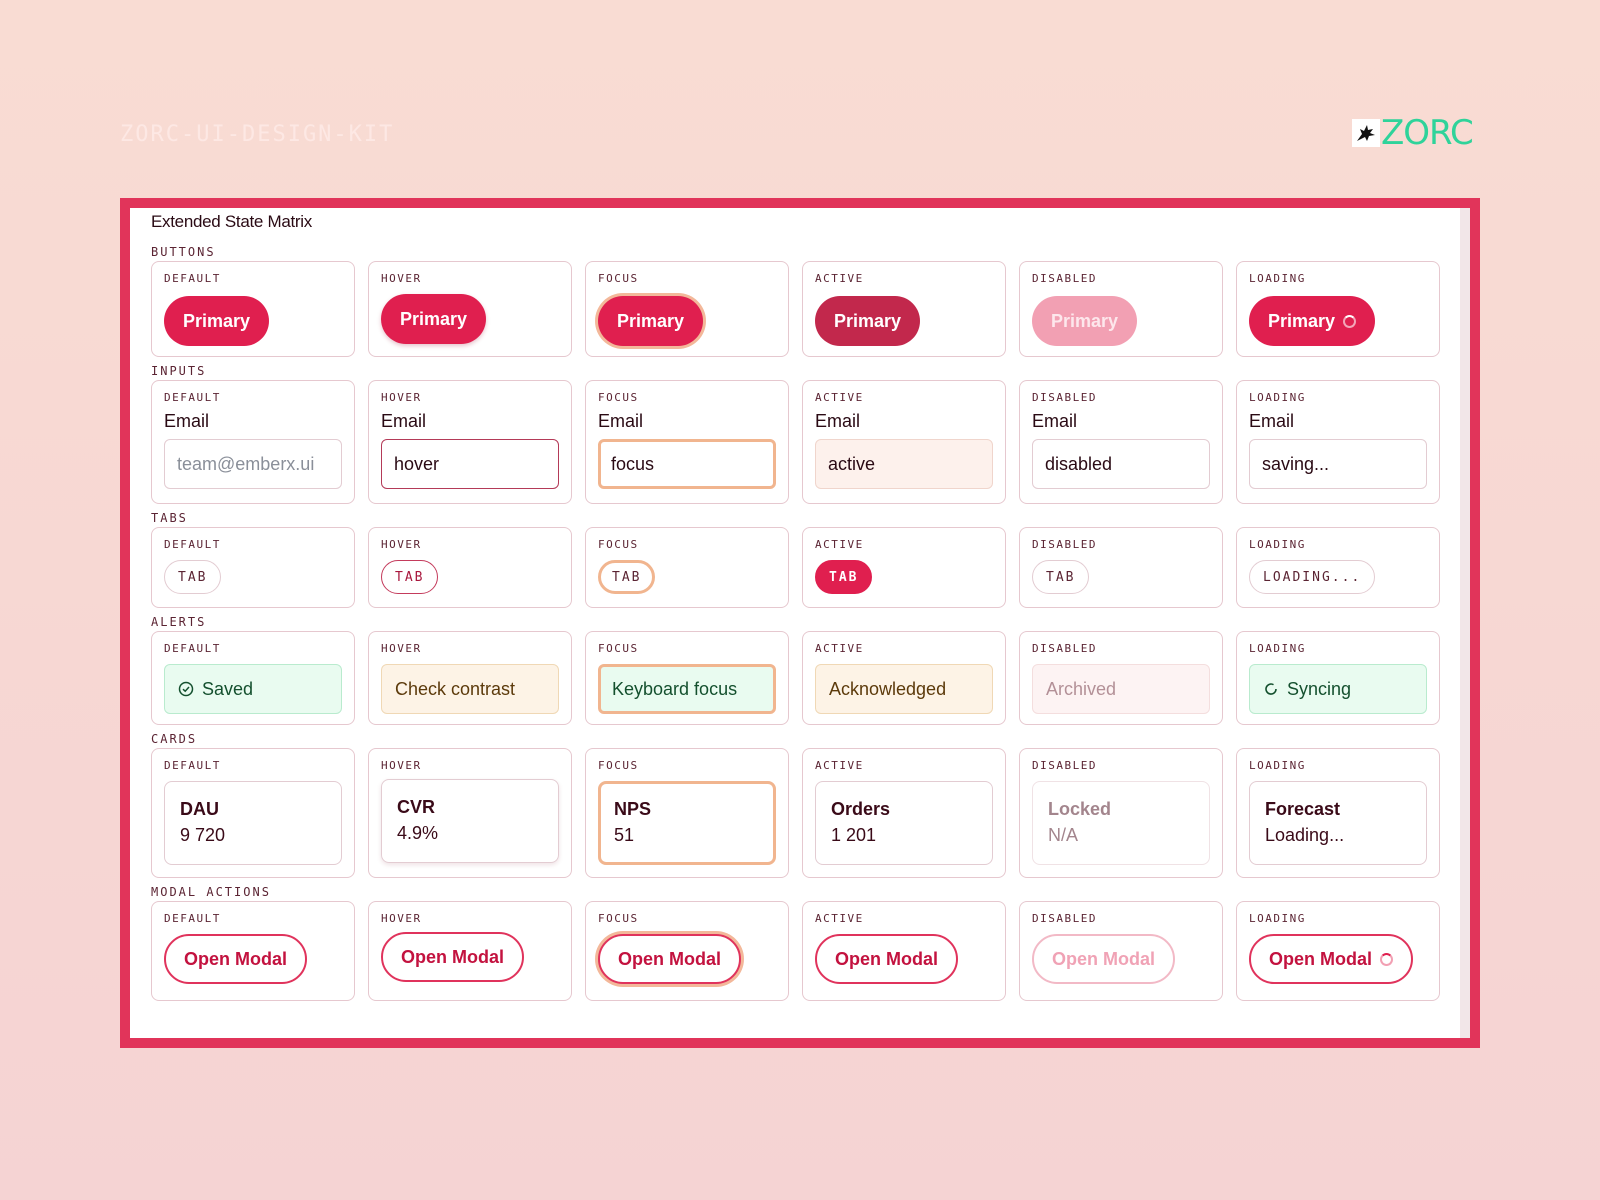  What do you see at coordinates (186, 689) in the screenshot?
I see `check-circle-icon` at bounding box center [186, 689].